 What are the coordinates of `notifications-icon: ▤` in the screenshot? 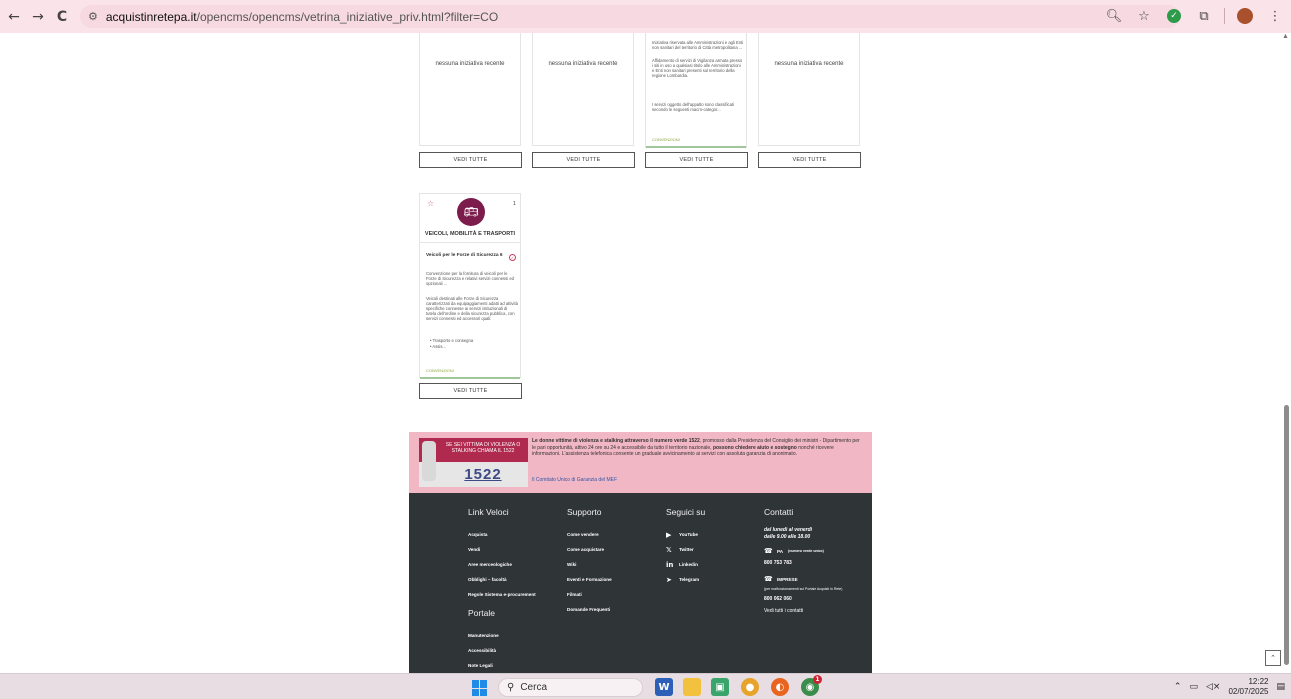 It's located at (1280, 687).